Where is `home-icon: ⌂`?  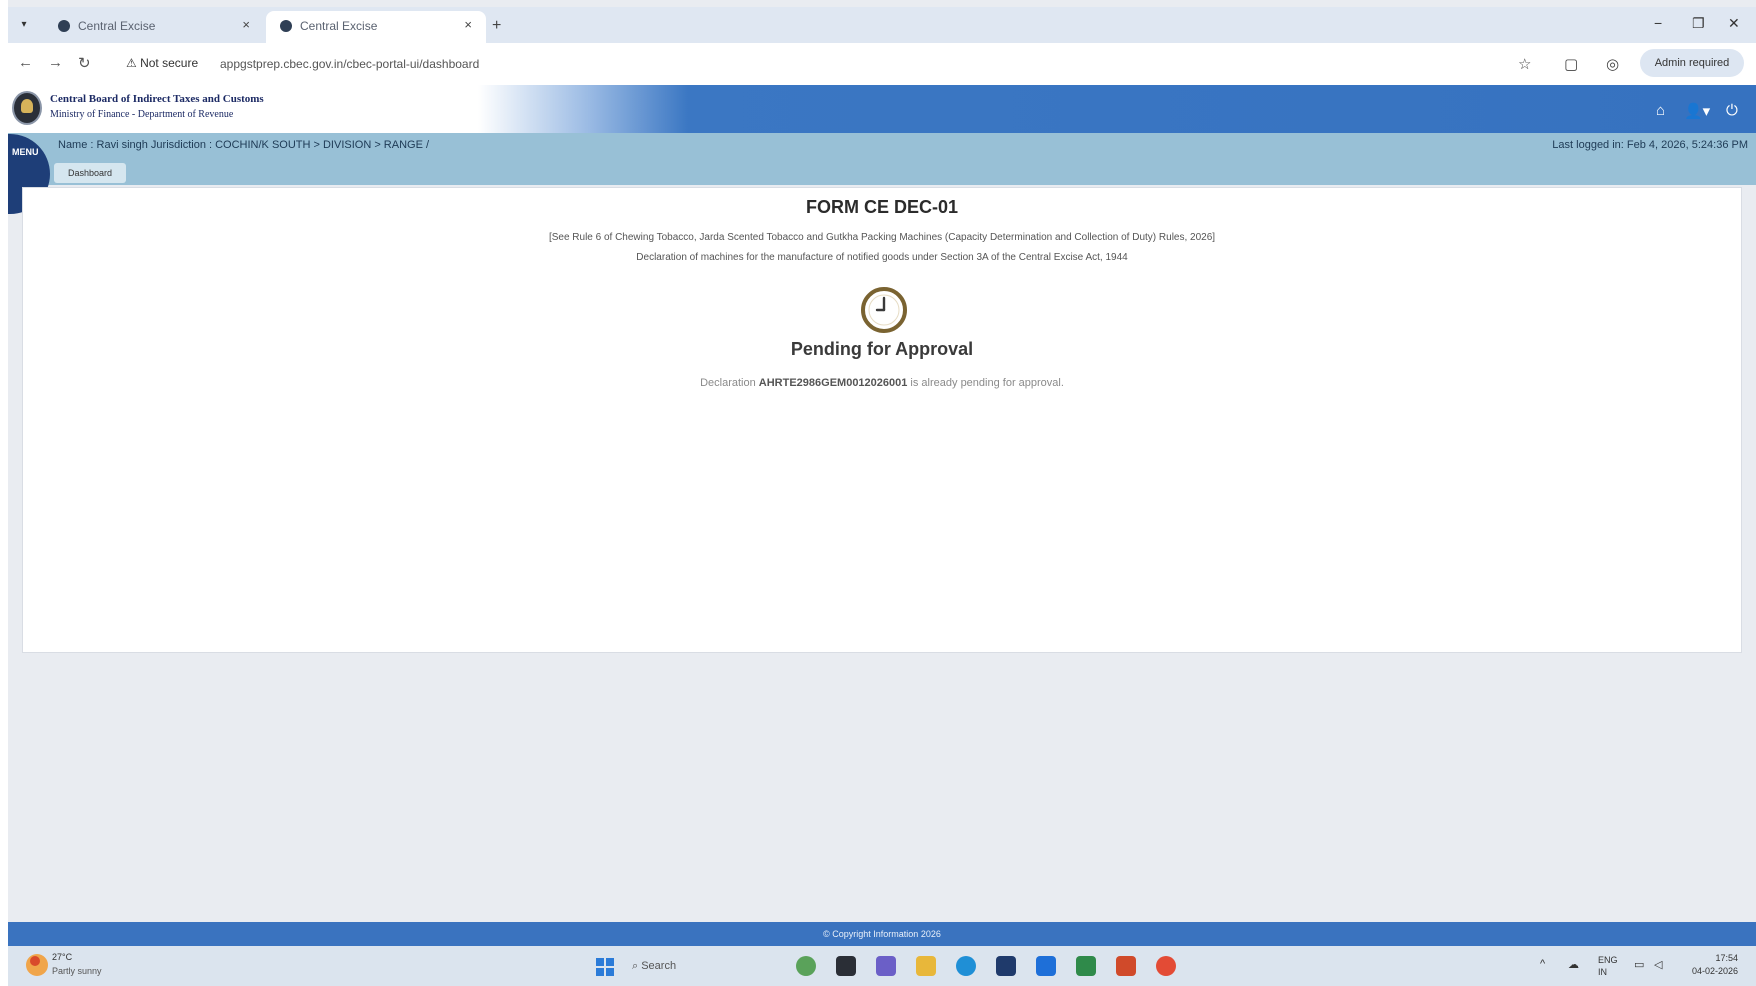 home-icon: ⌂ is located at coordinates (1660, 110).